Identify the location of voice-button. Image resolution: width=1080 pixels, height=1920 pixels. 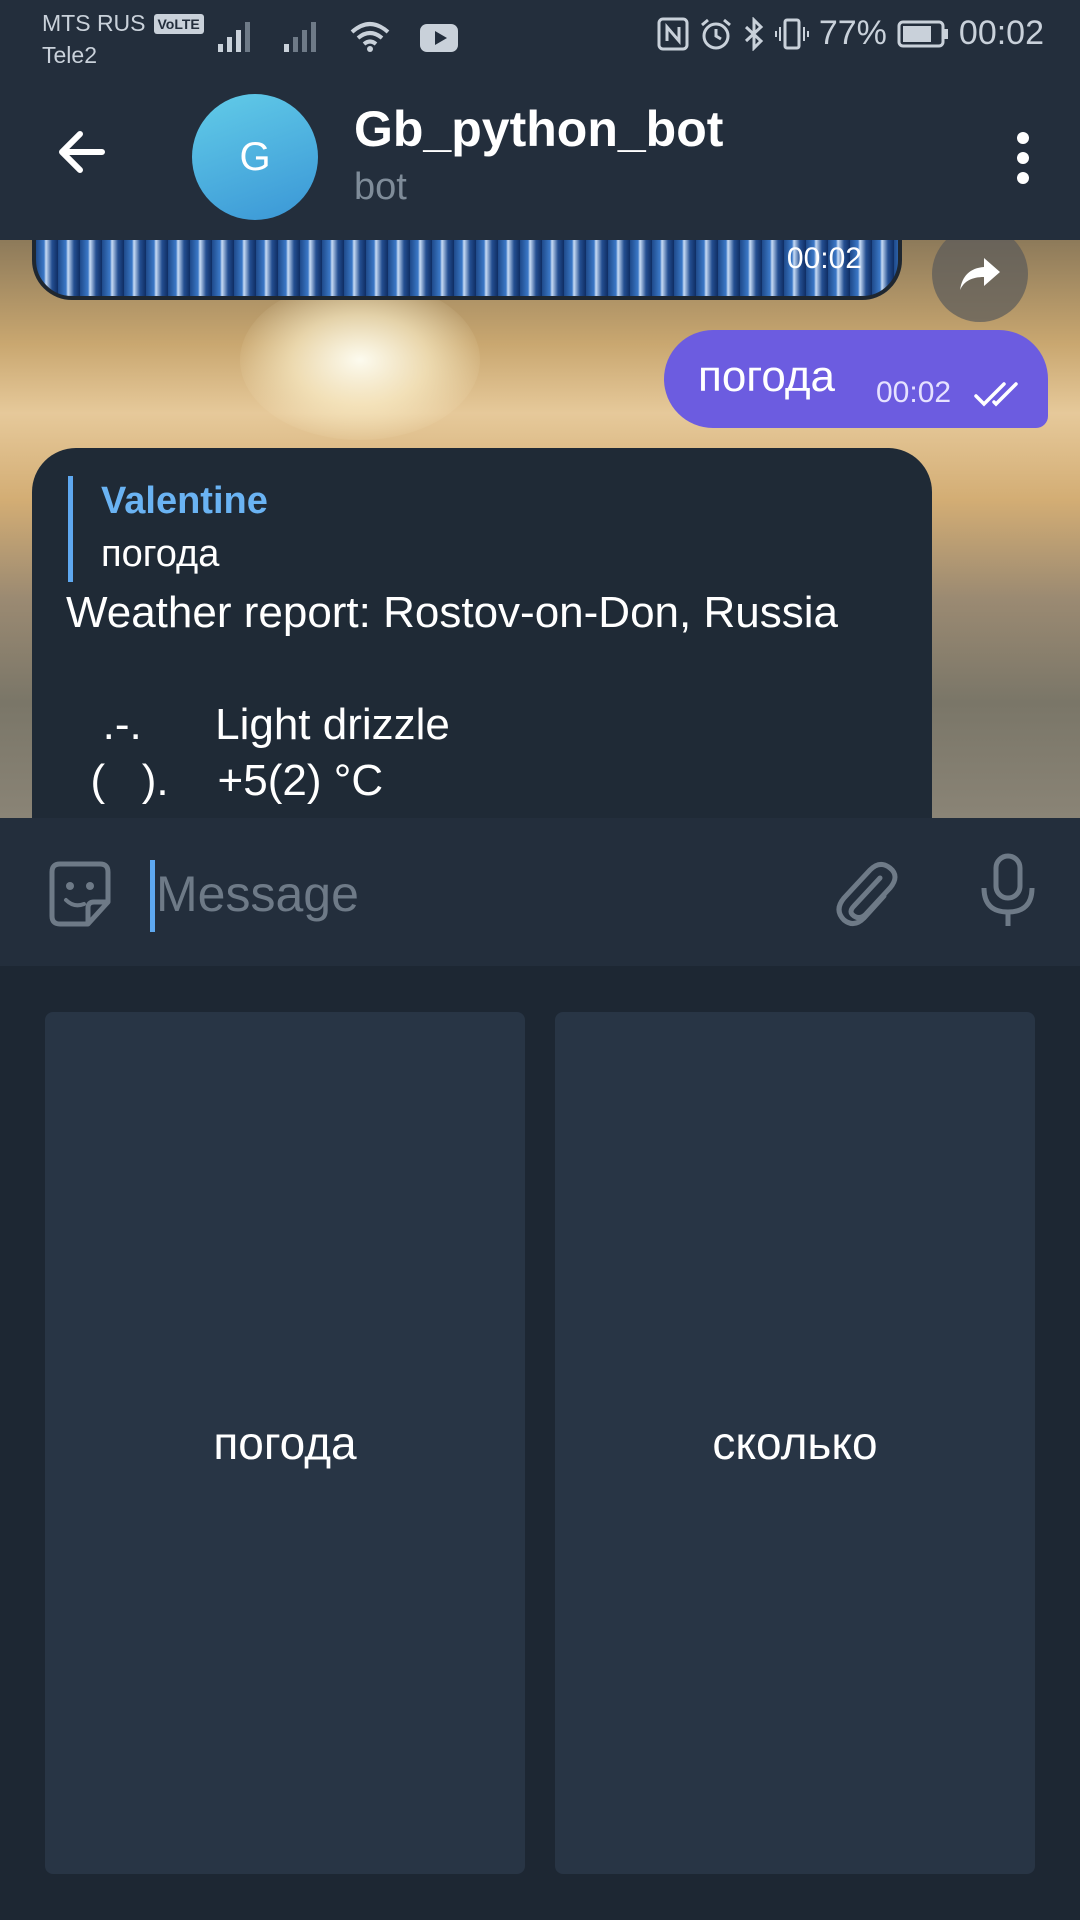
(1008, 894).